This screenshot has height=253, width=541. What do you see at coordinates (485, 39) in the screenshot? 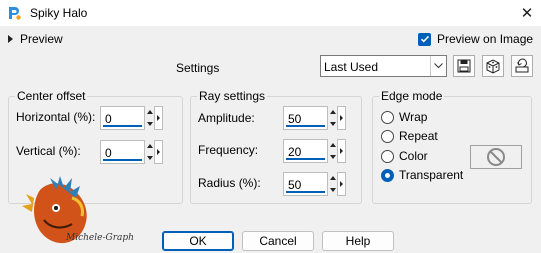
I see `preview-on-image-label: Preview on Image` at bounding box center [485, 39].